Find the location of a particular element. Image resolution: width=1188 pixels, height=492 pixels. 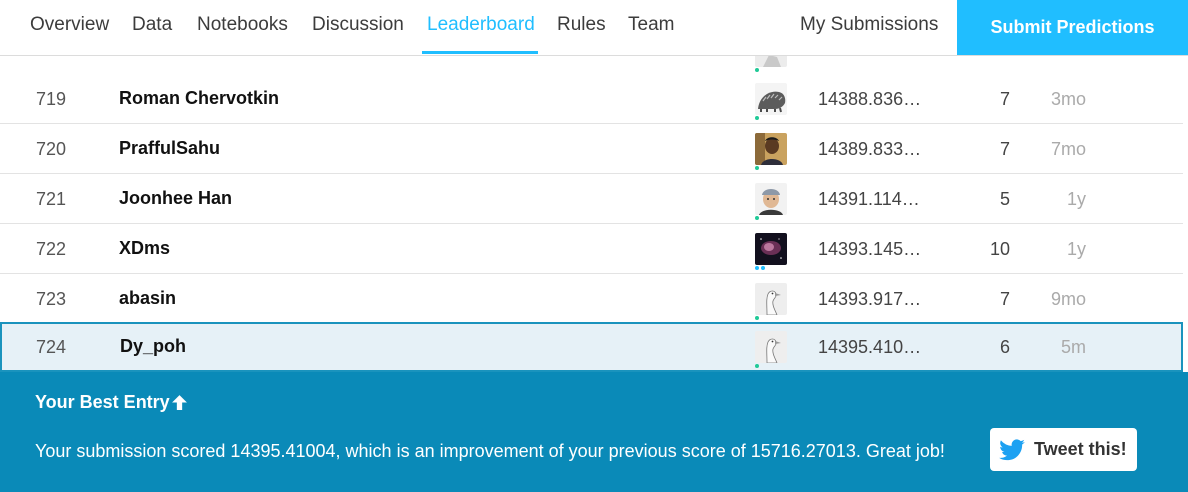

table-row: 720 PraffulSahu 14389.833… 7 7mo is located at coordinates (591, 149).